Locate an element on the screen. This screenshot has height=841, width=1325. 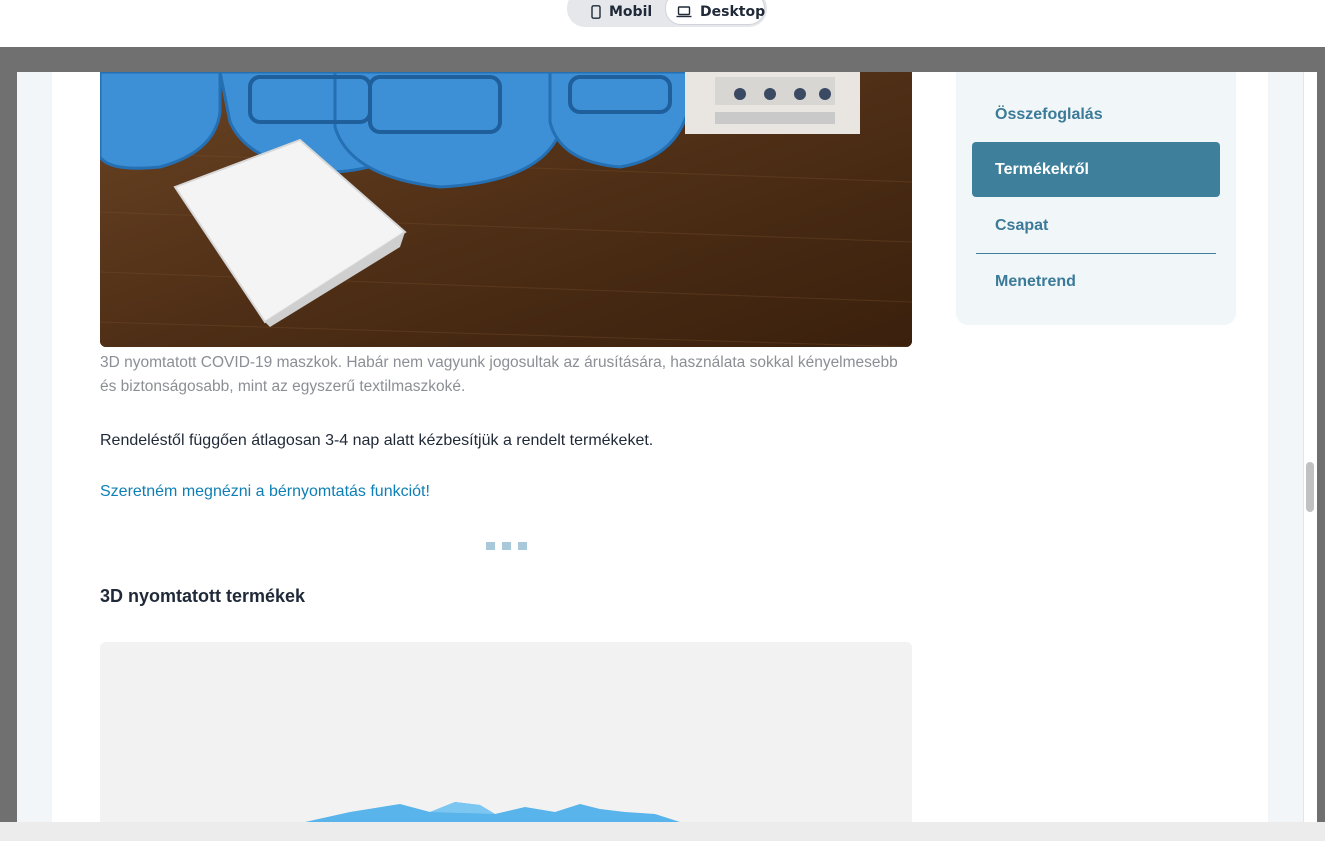
sidebar-item-label: Összefoglalás is located at coordinates (1049, 114).